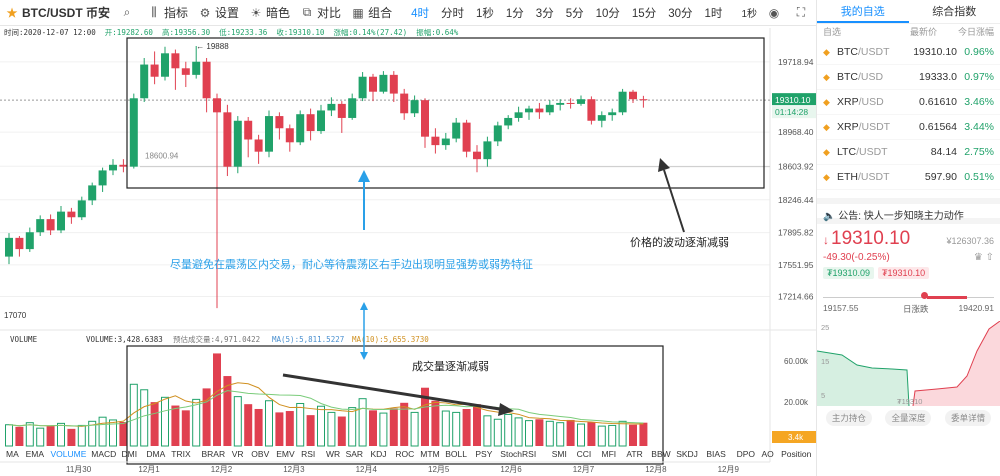 This screenshot has height=476, width=1000. I want to click on indicator-tab-mtm: MTM, so click(429, 454).